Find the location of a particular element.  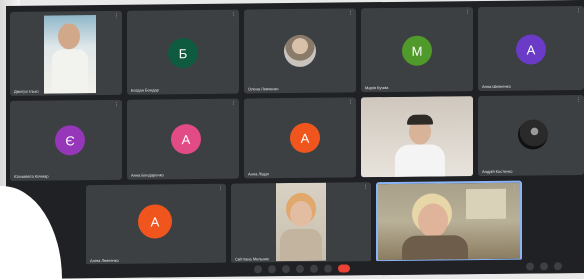

participant-name: Марія Кучма is located at coordinates (377, 87).